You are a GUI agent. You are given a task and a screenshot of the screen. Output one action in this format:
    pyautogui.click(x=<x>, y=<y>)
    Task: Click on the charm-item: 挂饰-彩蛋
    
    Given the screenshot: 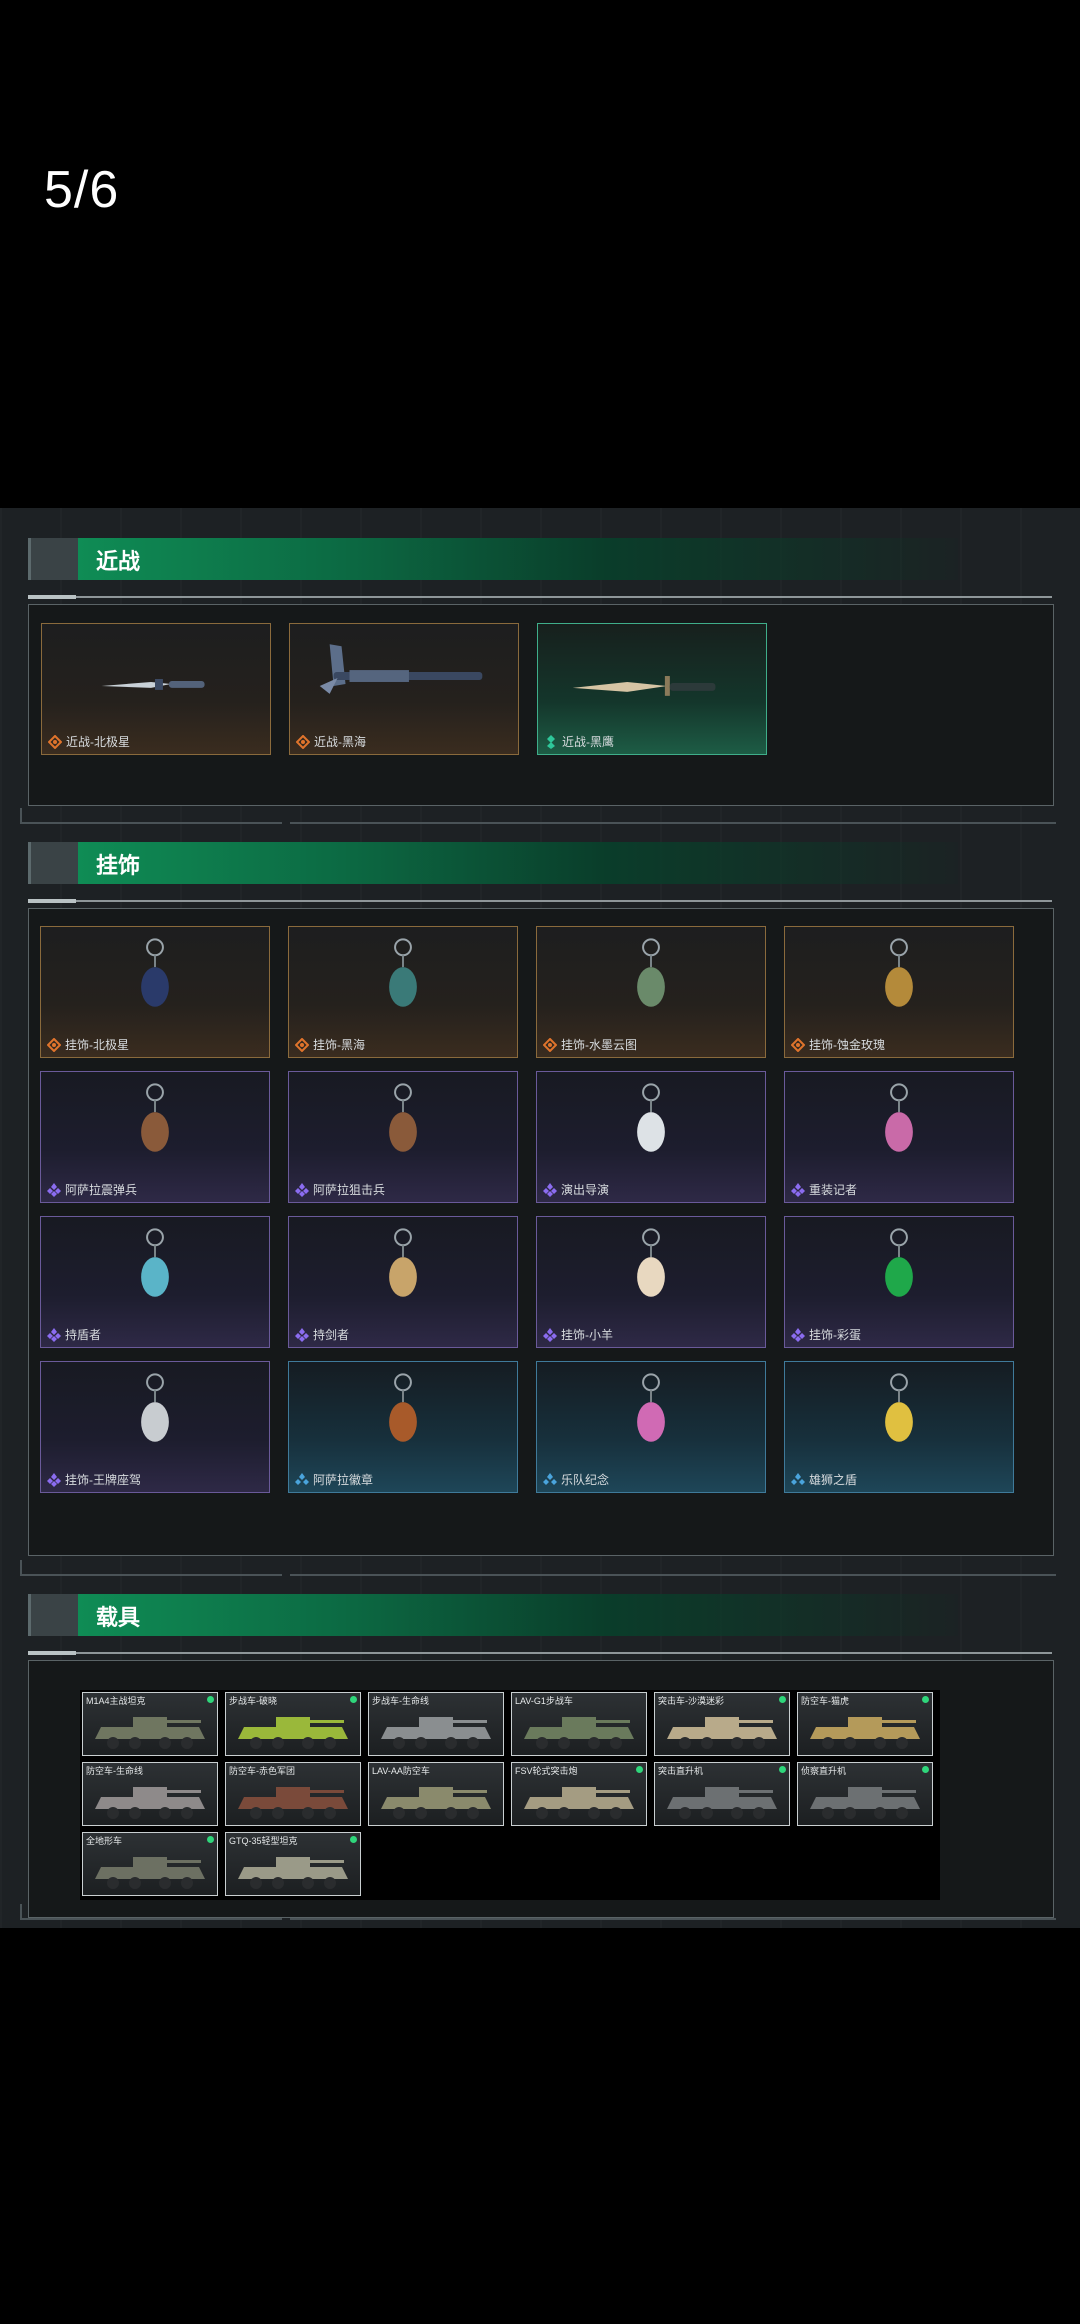 What is the action you would take?
    pyautogui.click(x=899, y=1282)
    